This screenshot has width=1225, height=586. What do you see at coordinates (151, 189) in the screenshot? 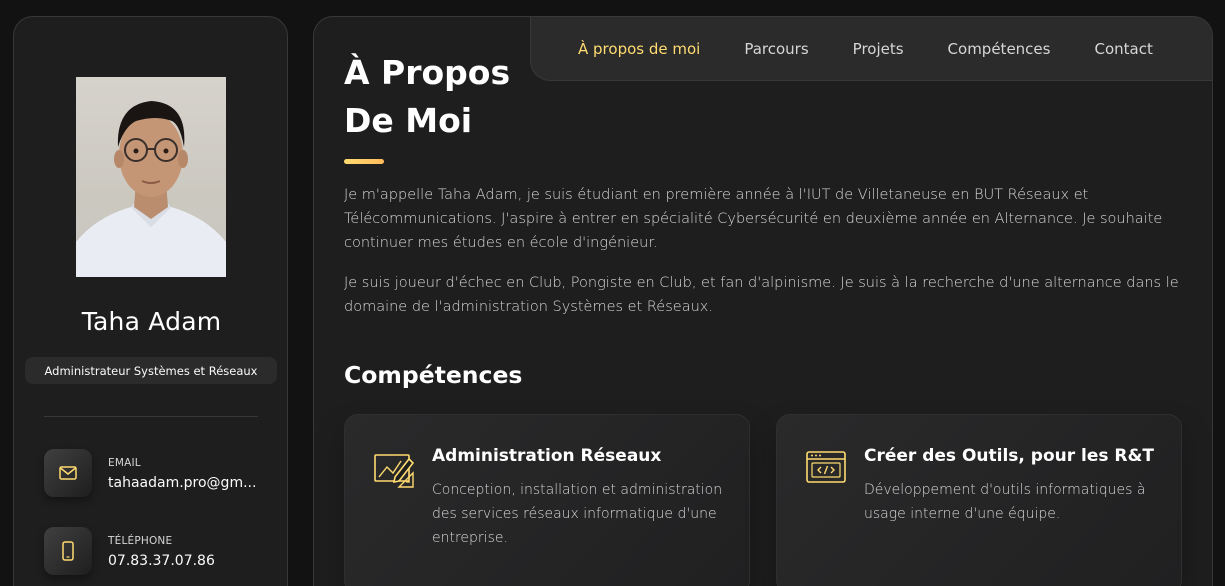
I see `profile-photo` at bounding box center [151, 189].